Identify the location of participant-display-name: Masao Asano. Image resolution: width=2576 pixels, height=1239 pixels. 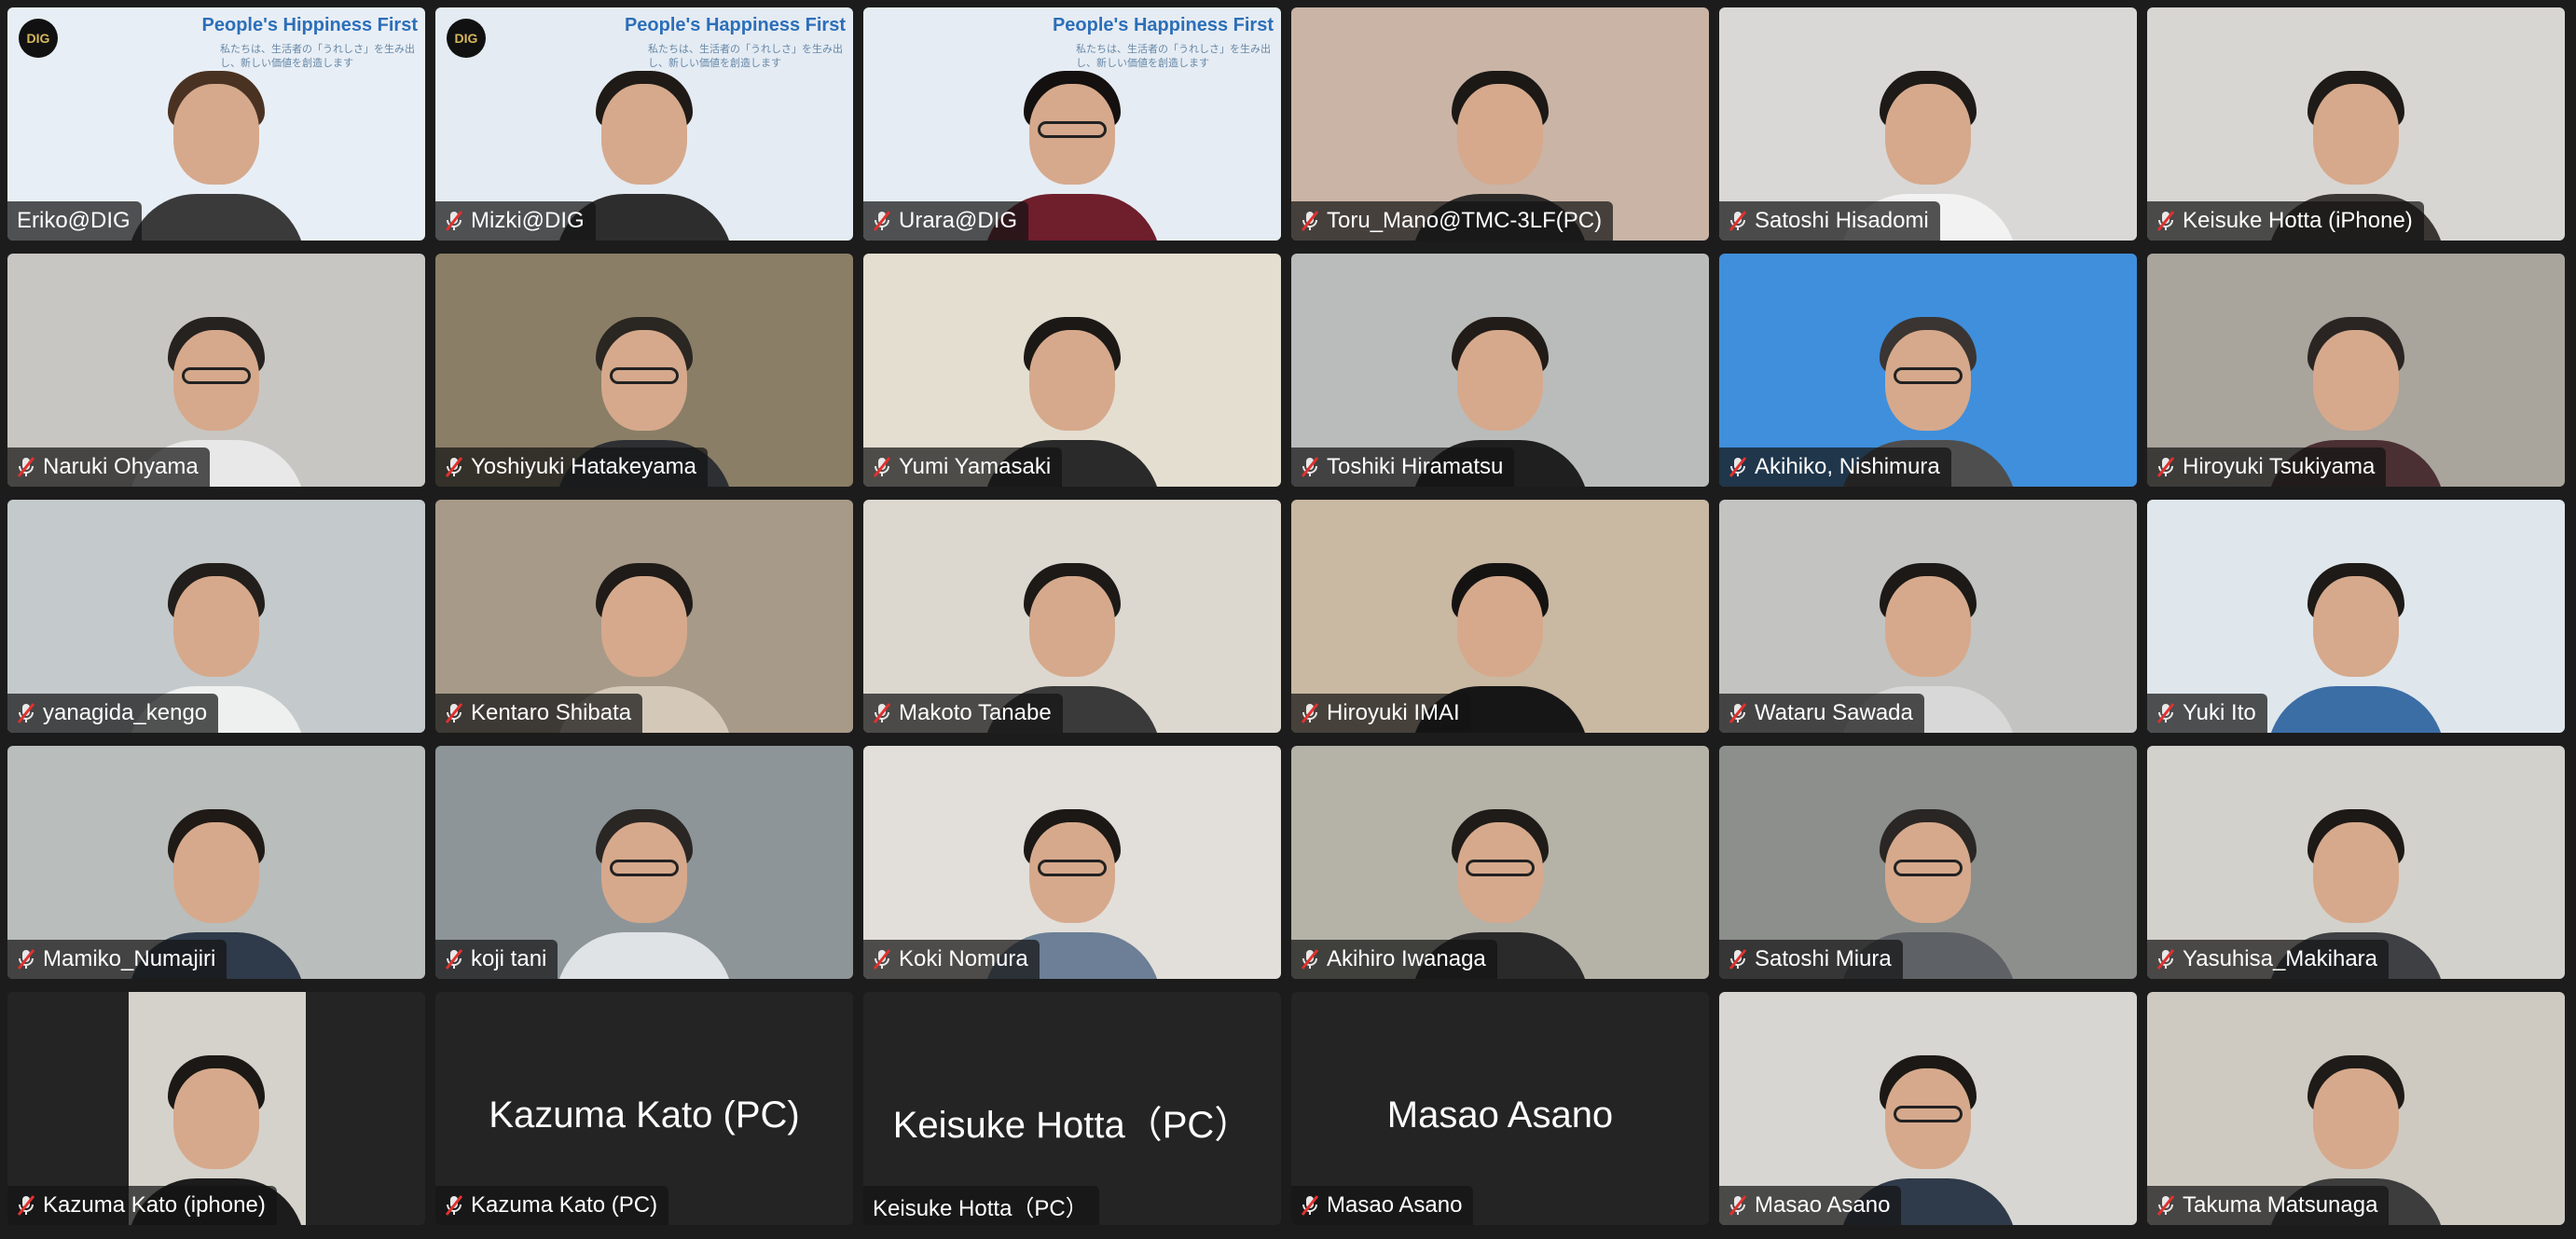
(1500, 1115).